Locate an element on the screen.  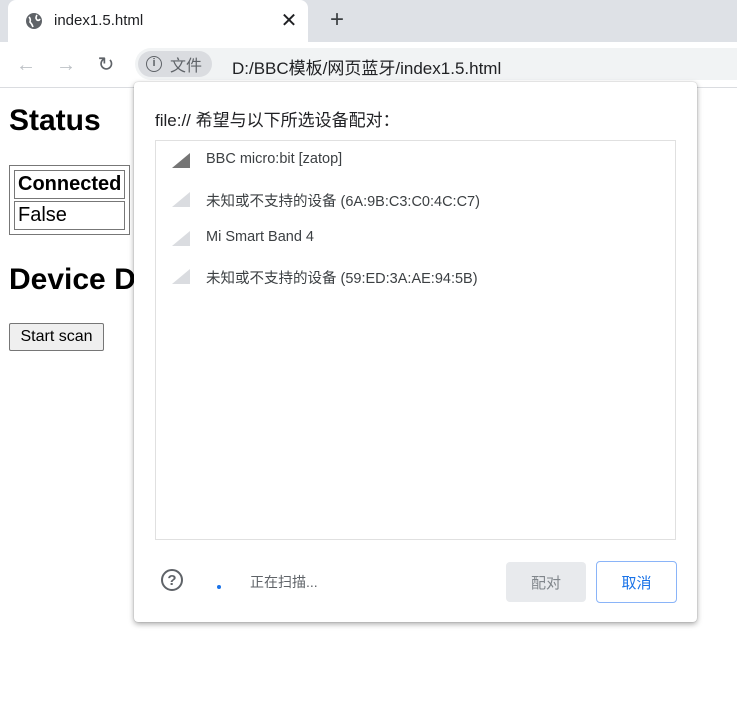
status-heading: Status is located at coordinates (55, 120).